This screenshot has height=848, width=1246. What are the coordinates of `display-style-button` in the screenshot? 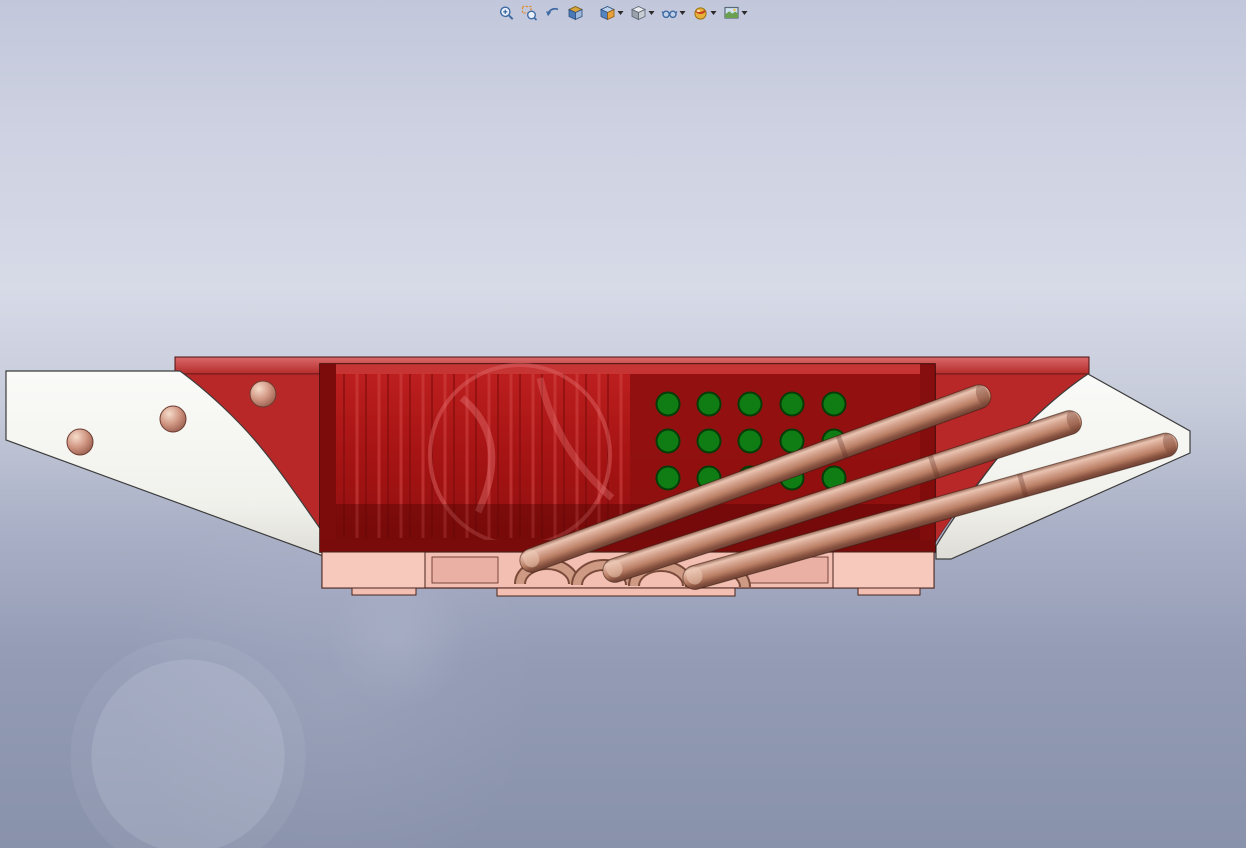 It's located at (643, 13).